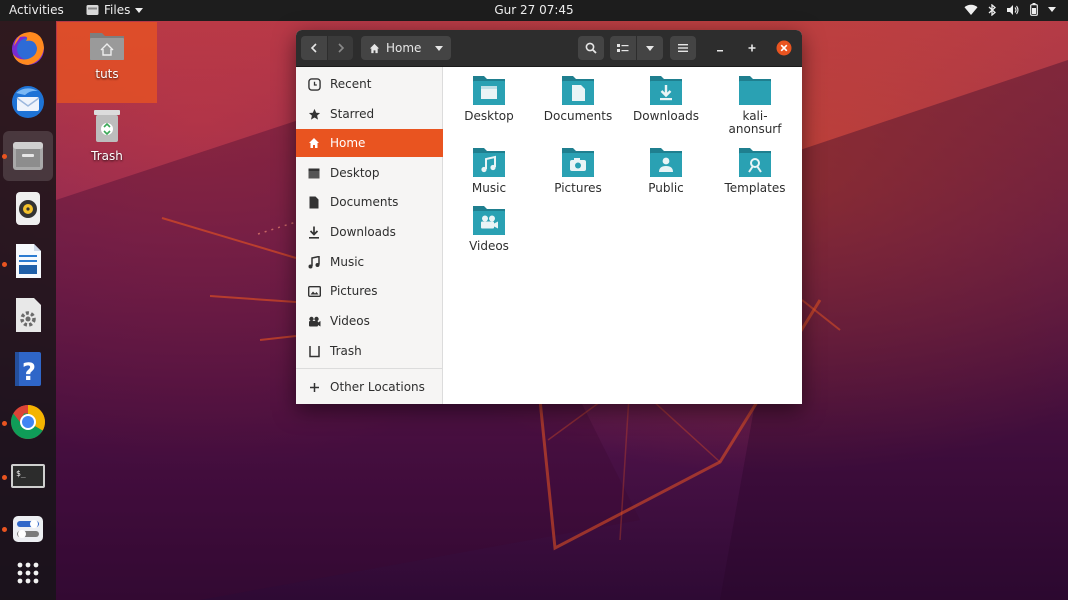 The width and height of the screenshot is (1068, 600). I want to click on file-item-pictures: Pictures, so click(578, 170).